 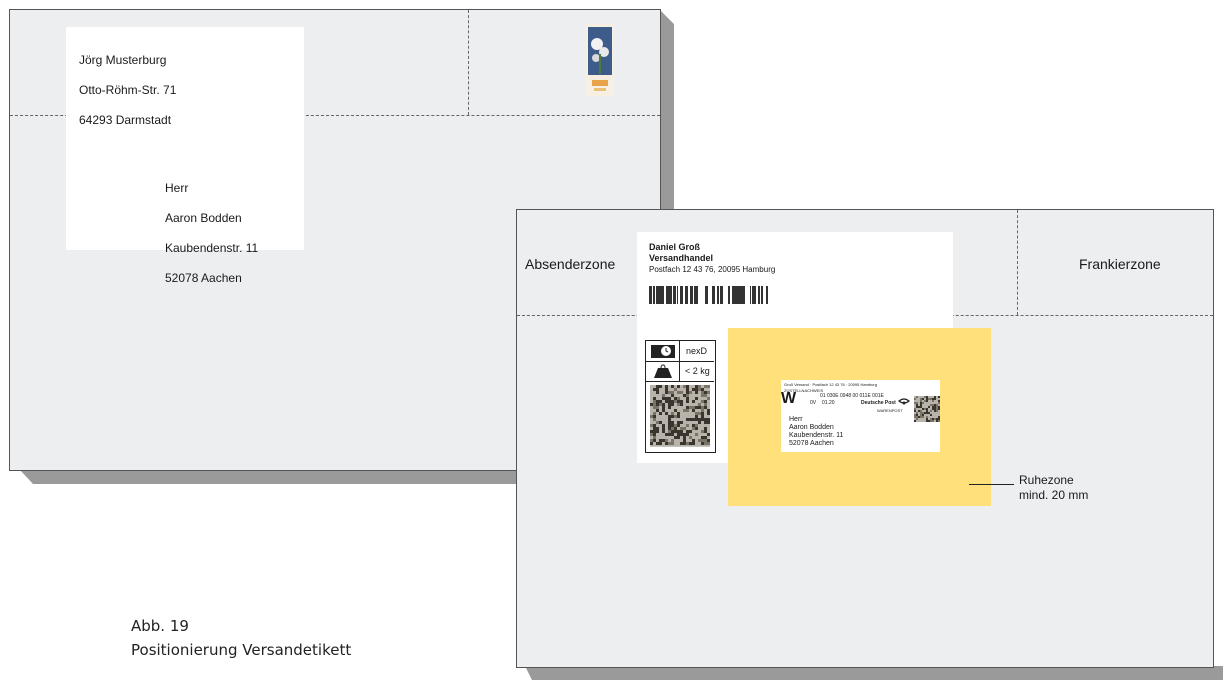 I want to click on figure-title: Positionierung Versandetikett, so click(x=241, y=650).